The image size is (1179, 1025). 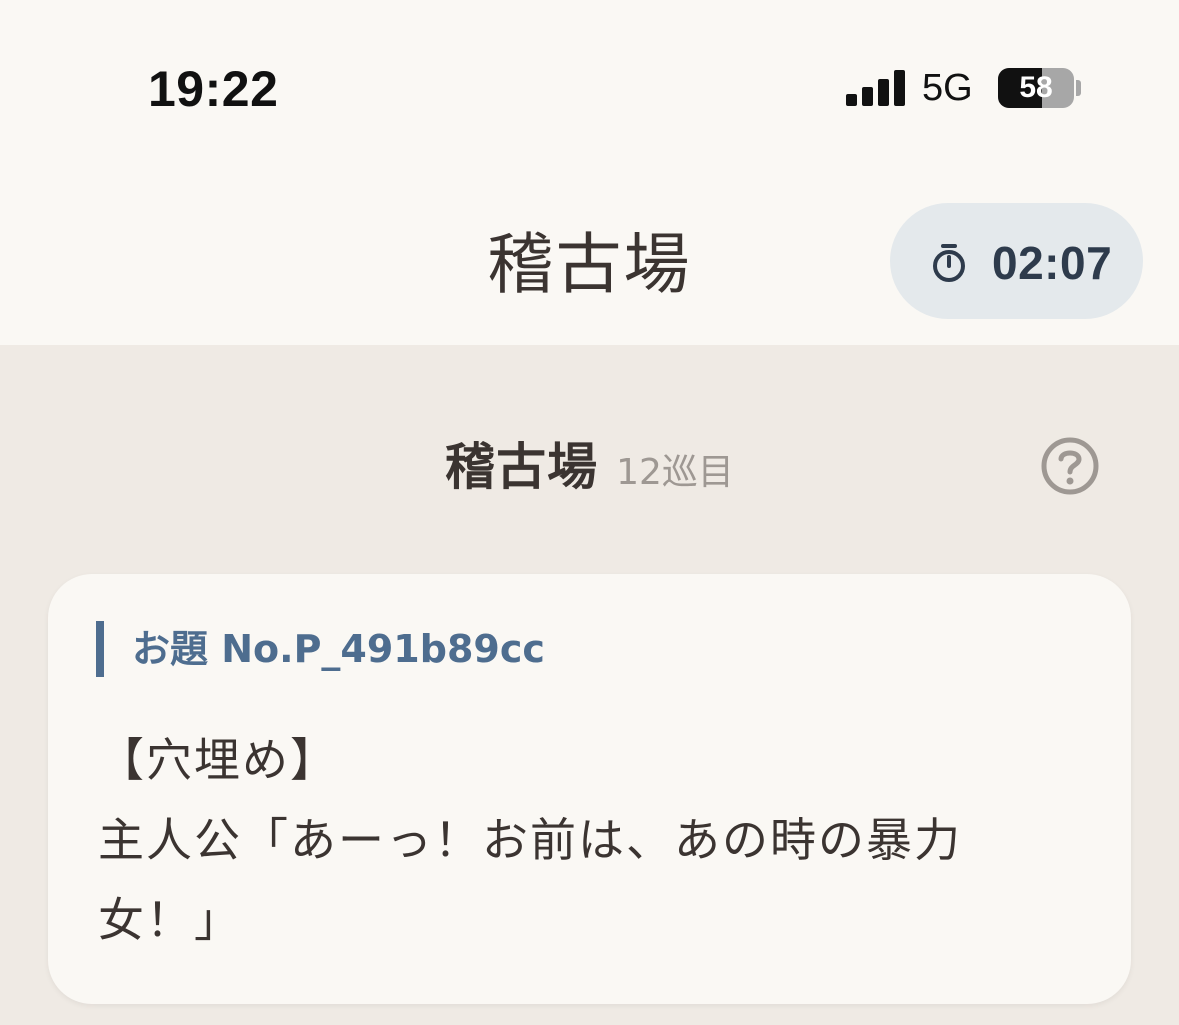 I want to click on help-circle-icon, so click(x=1070, y=466).